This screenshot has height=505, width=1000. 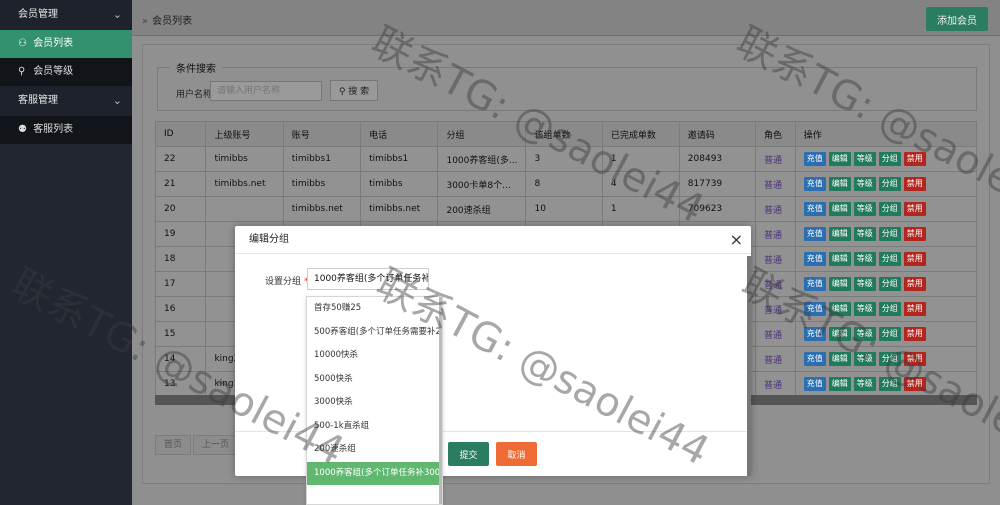 What do you see at coordinates (374, 403) in the screenshot?
I see `dropdown-option: 3000快杀` at bounding box center [374, 403].